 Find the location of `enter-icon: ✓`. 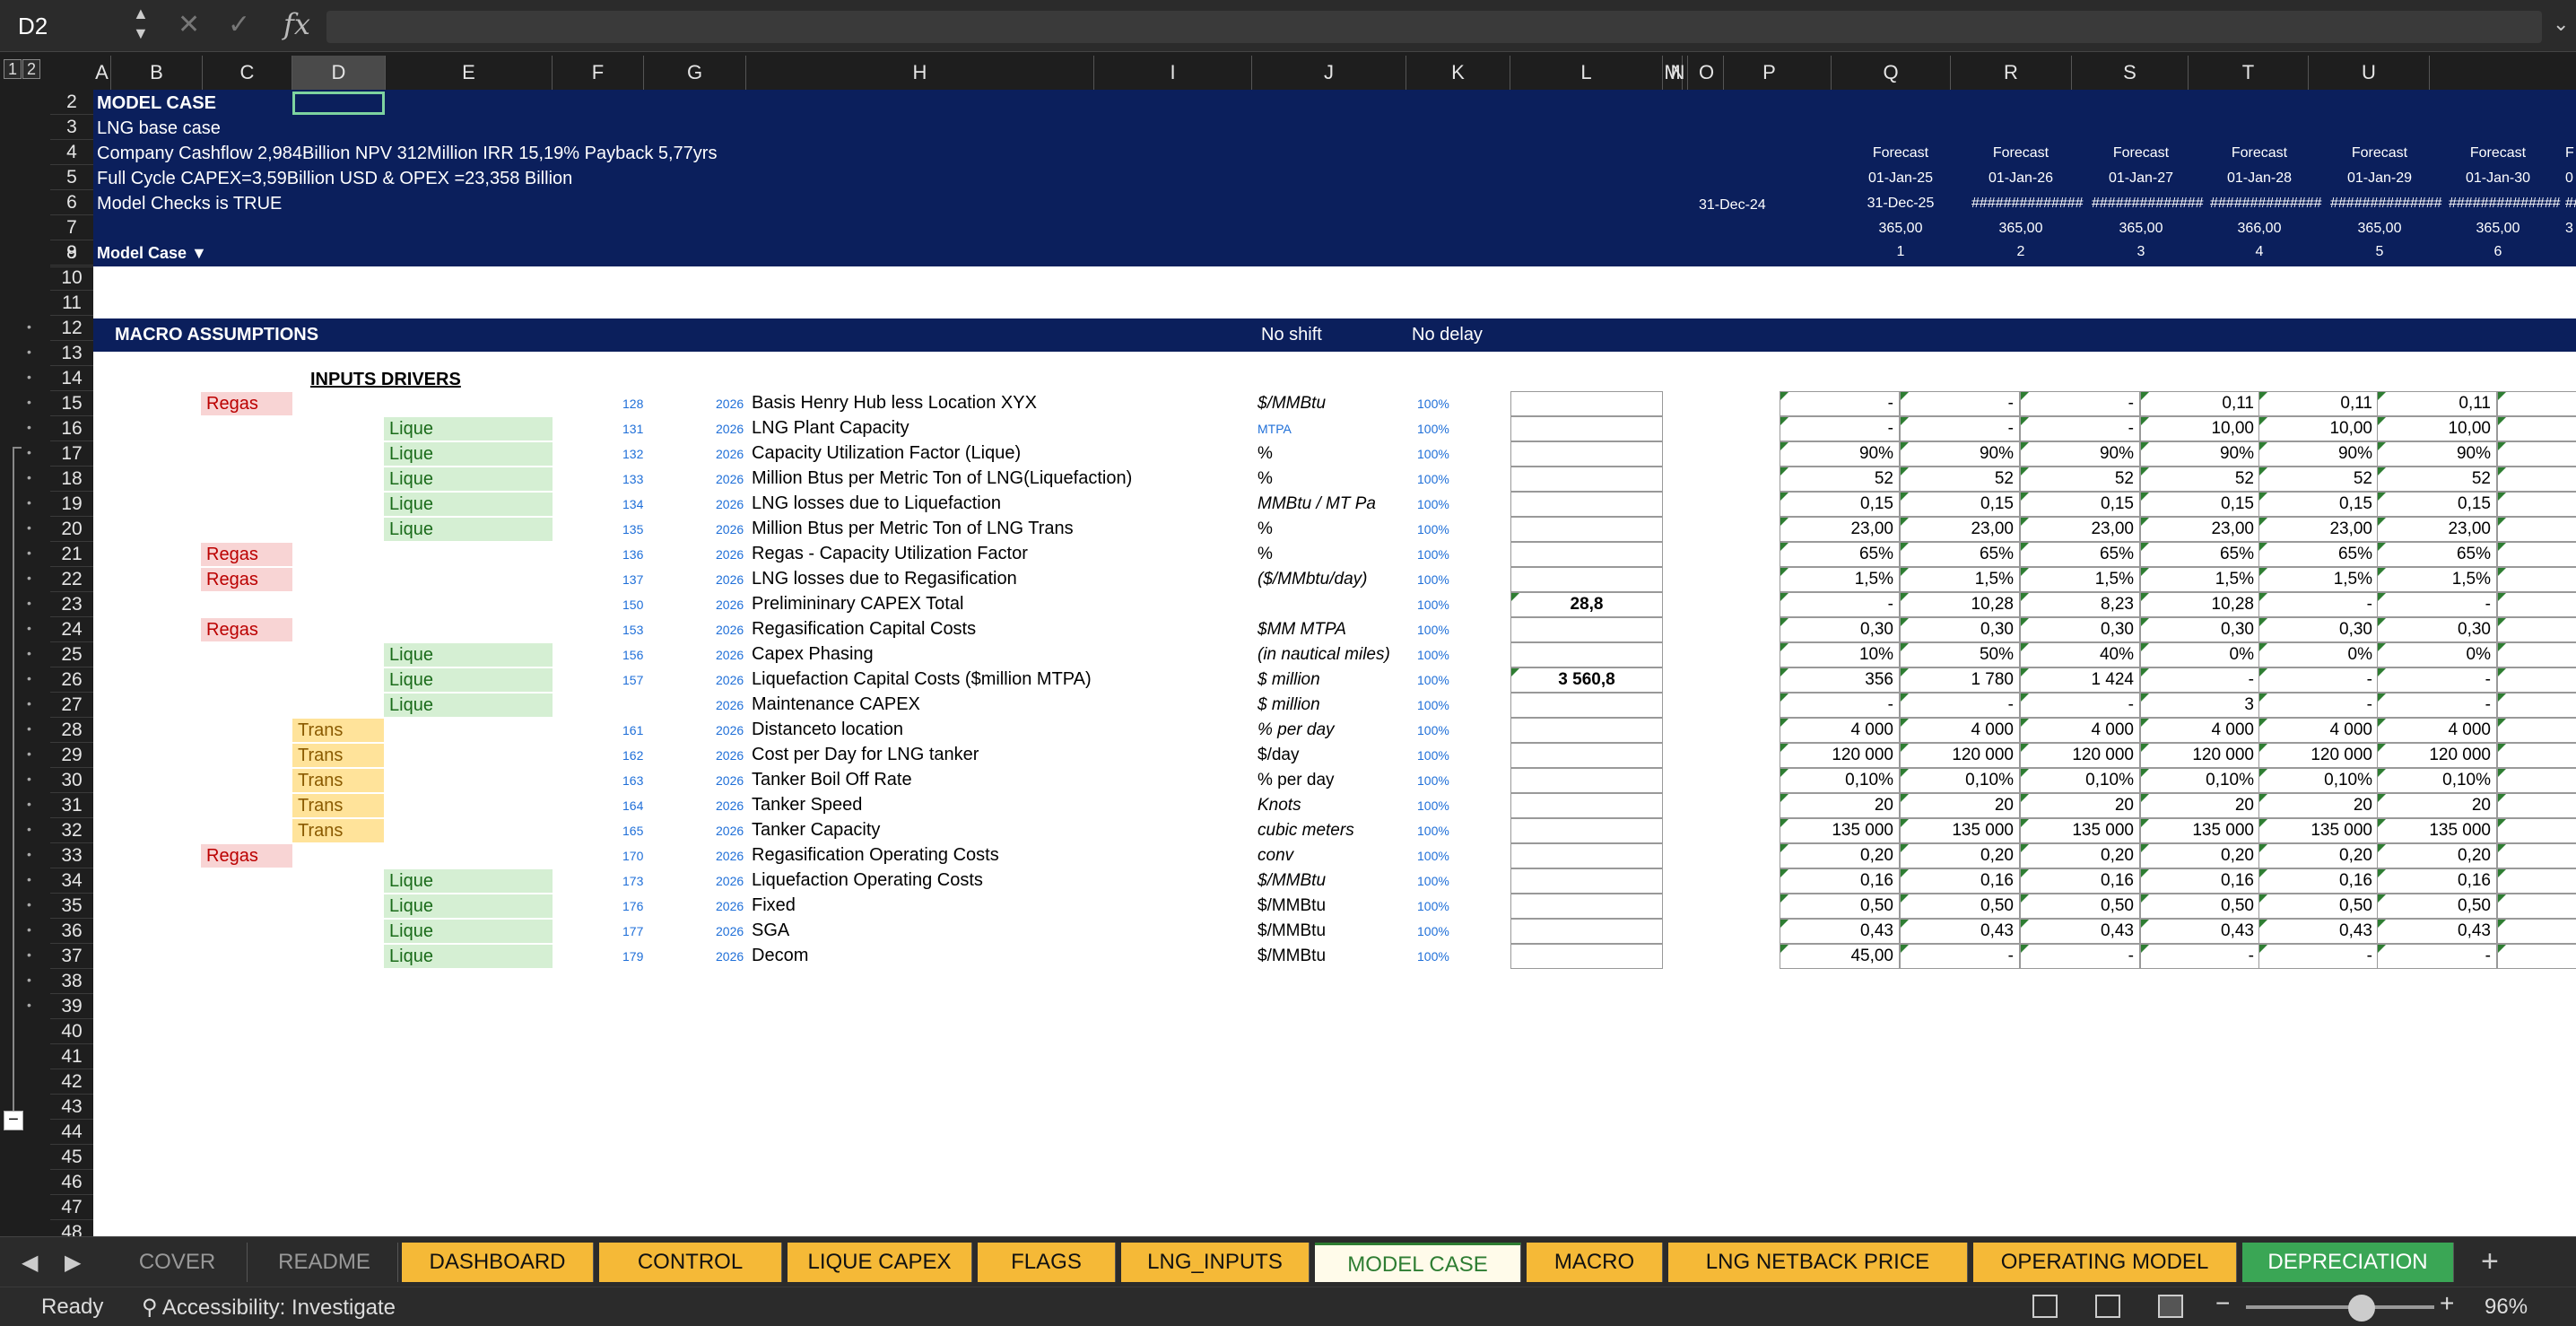

enter-icon: ✓ is located at coordinates (239, 24).